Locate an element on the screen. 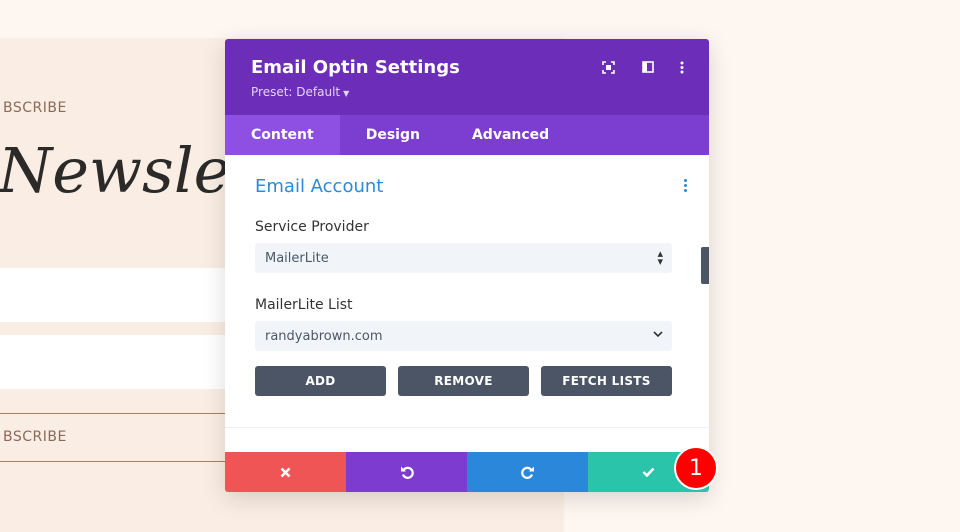 The height and width of the screenshot is (532, 960). subscribe-button-label: BSCRIBE is located at coordinates (35, 437).